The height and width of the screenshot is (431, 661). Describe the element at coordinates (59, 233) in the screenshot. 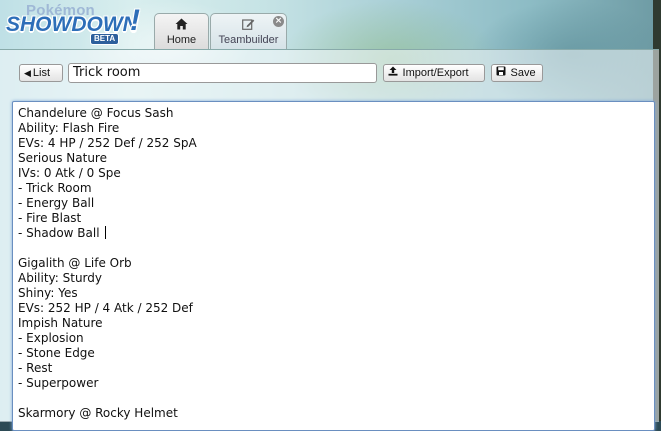

I see `editor-line-text: - Shadow Ball` at that location.